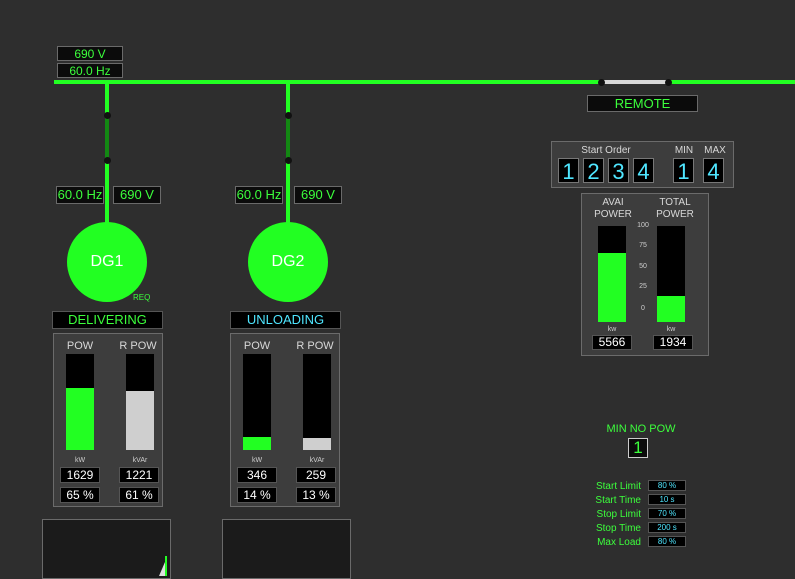 The width and height of the screenshot is (795, 579). What do you see at coordinates (257, 346) in the screenshot?
I see `dg2-pow-label: POW` at bounding box center [257, 346].